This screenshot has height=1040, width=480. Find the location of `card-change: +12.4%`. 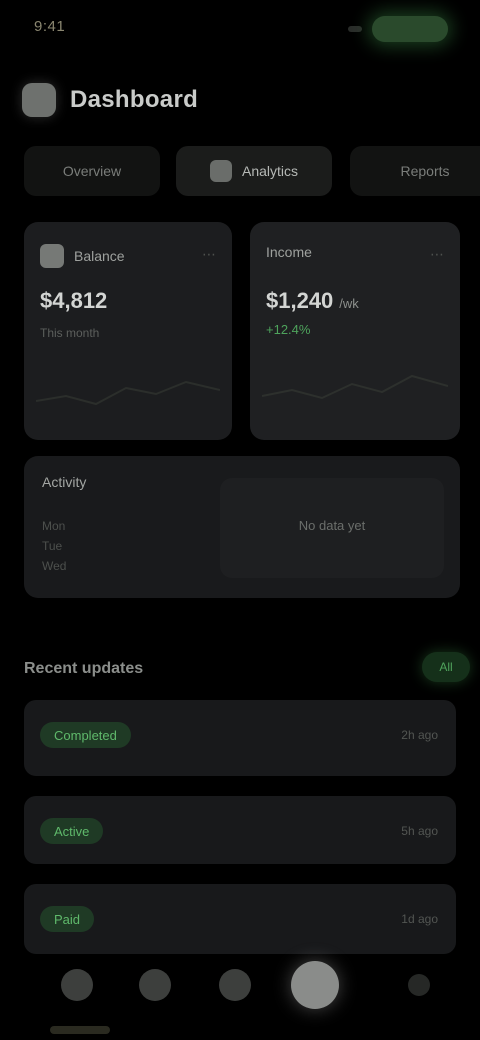

card-change: +12.4% is located at coordinates (288, 329).